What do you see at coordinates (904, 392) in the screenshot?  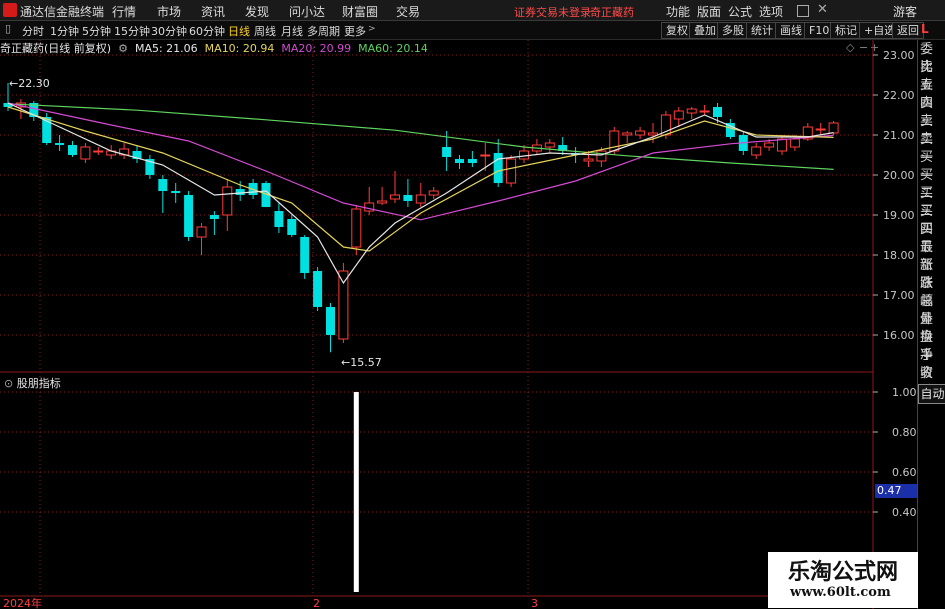 I see `indicator-tick-label: 1.00` at bounding box center [904, 392].